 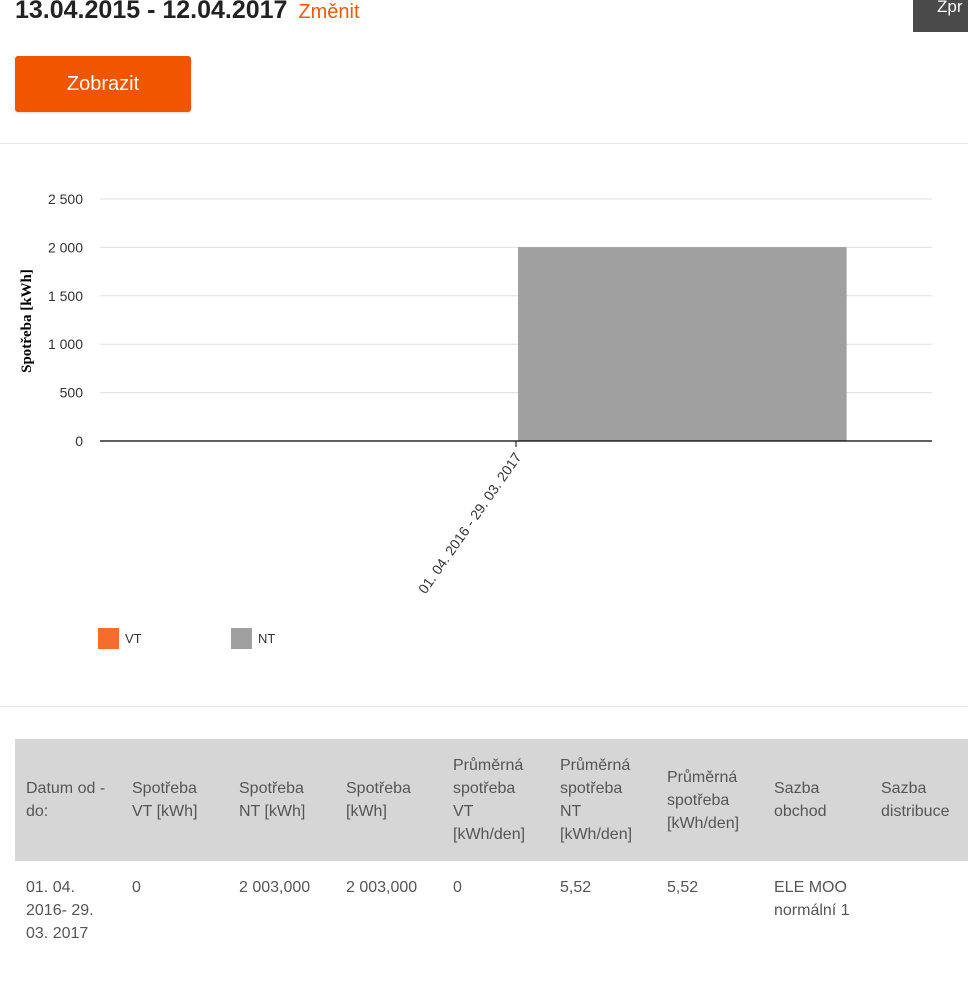 What do you see at coordinates (165, 811) in the screenshot?
I see `table-header-line: VT [kWh]` at bounding box center [165, 811].